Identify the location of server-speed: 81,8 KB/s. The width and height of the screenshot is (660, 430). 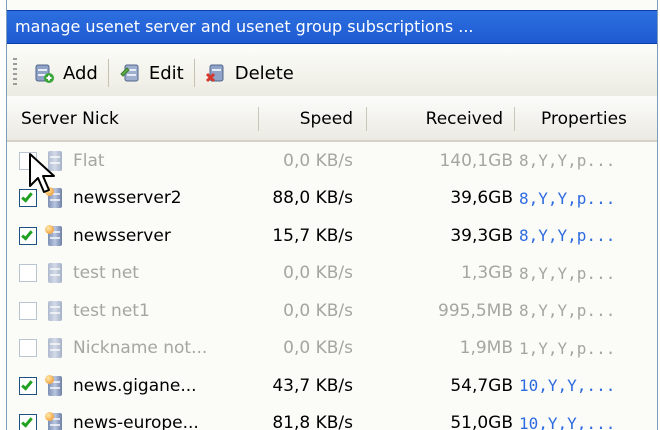
(312, 421).